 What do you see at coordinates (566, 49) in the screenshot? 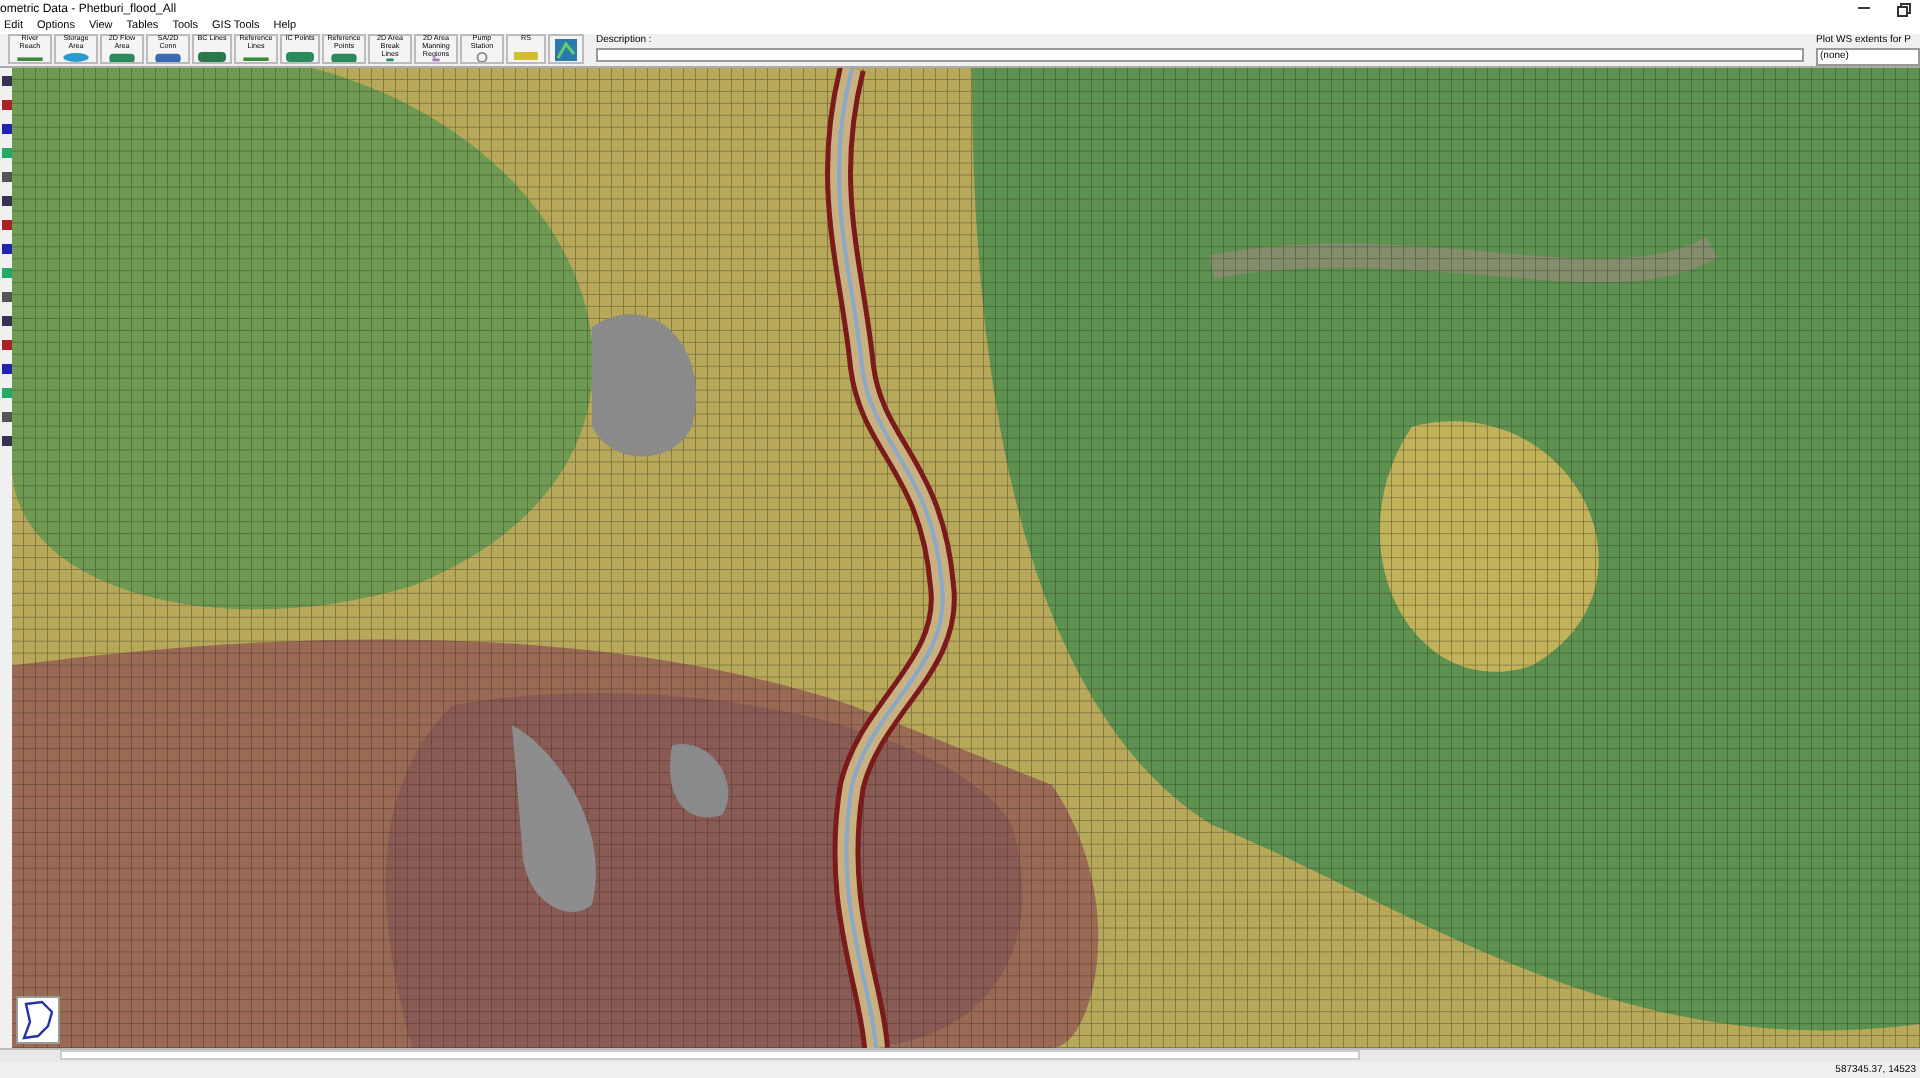
I see `map-layers-button` at bounding box center [566, 49].